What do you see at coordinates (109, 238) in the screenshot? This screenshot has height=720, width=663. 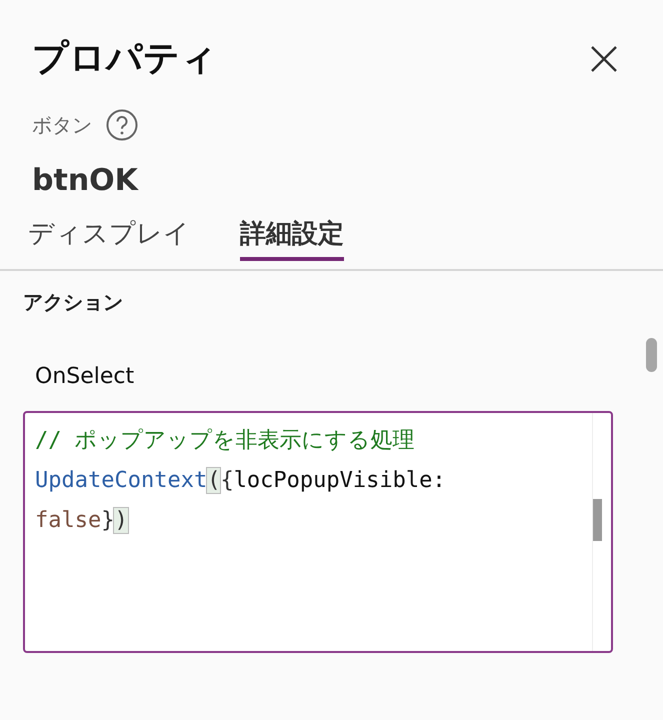 I see `tab: ディスプレイ` at bounding box center [109, 238].